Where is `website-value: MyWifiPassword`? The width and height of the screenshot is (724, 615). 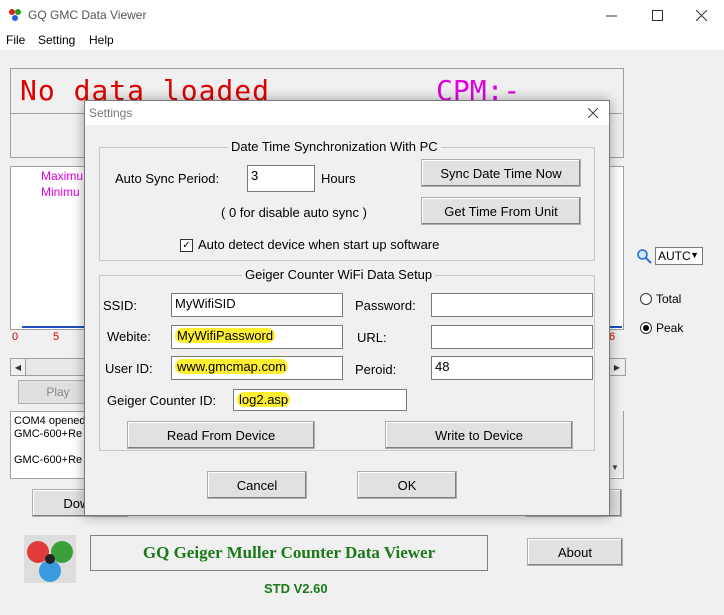 website-value: MyWifiPassword is located at coordinates (225, 335).